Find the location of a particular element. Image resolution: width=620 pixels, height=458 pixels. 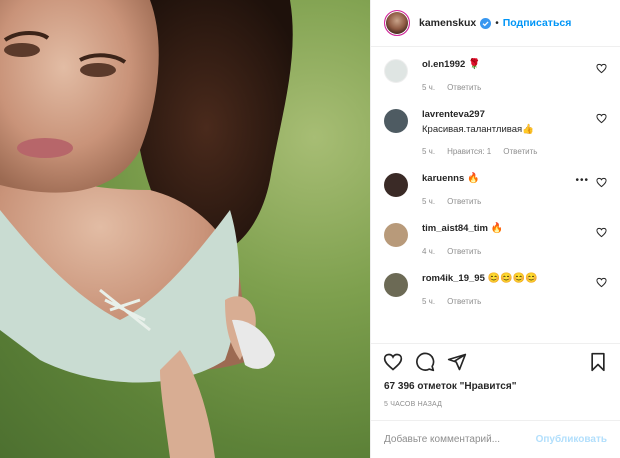

comment-item: rom4ik_19_95 😊😊😊😊 5 ч. Ответить is located at coordinates (495, 289).